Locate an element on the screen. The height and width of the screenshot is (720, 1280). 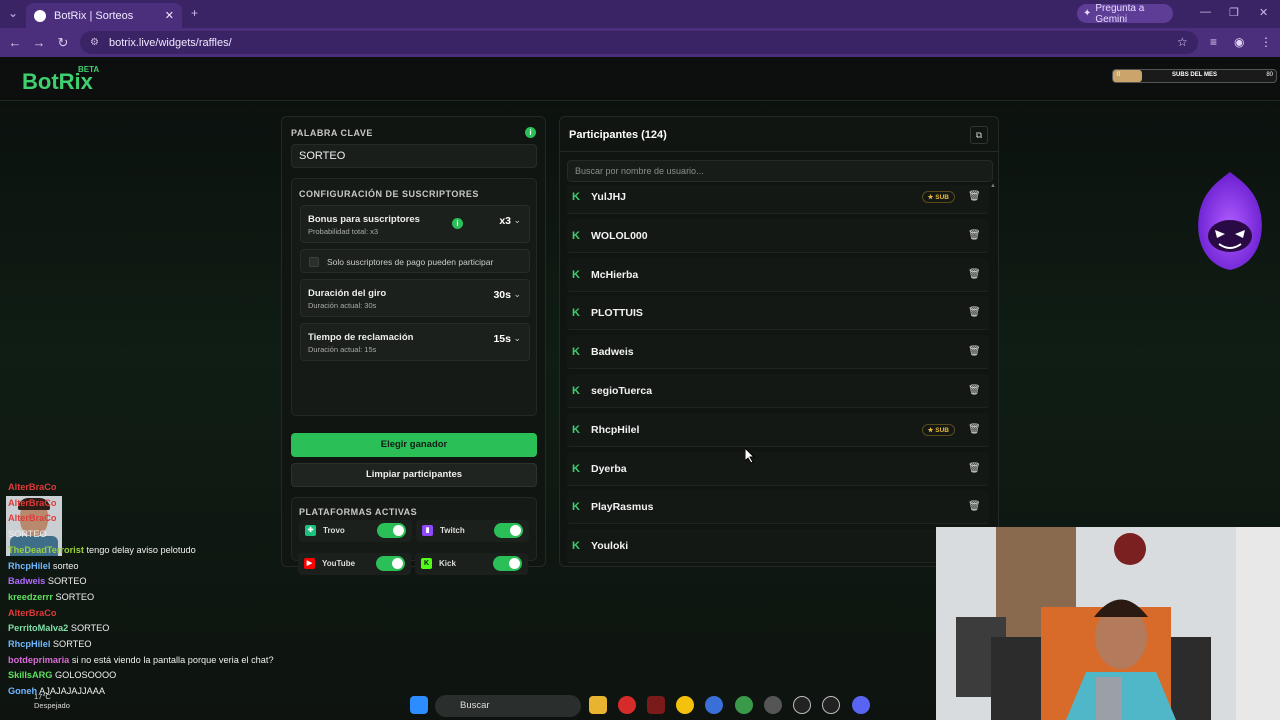
media-app-icon is located at coordinates (627, 705).